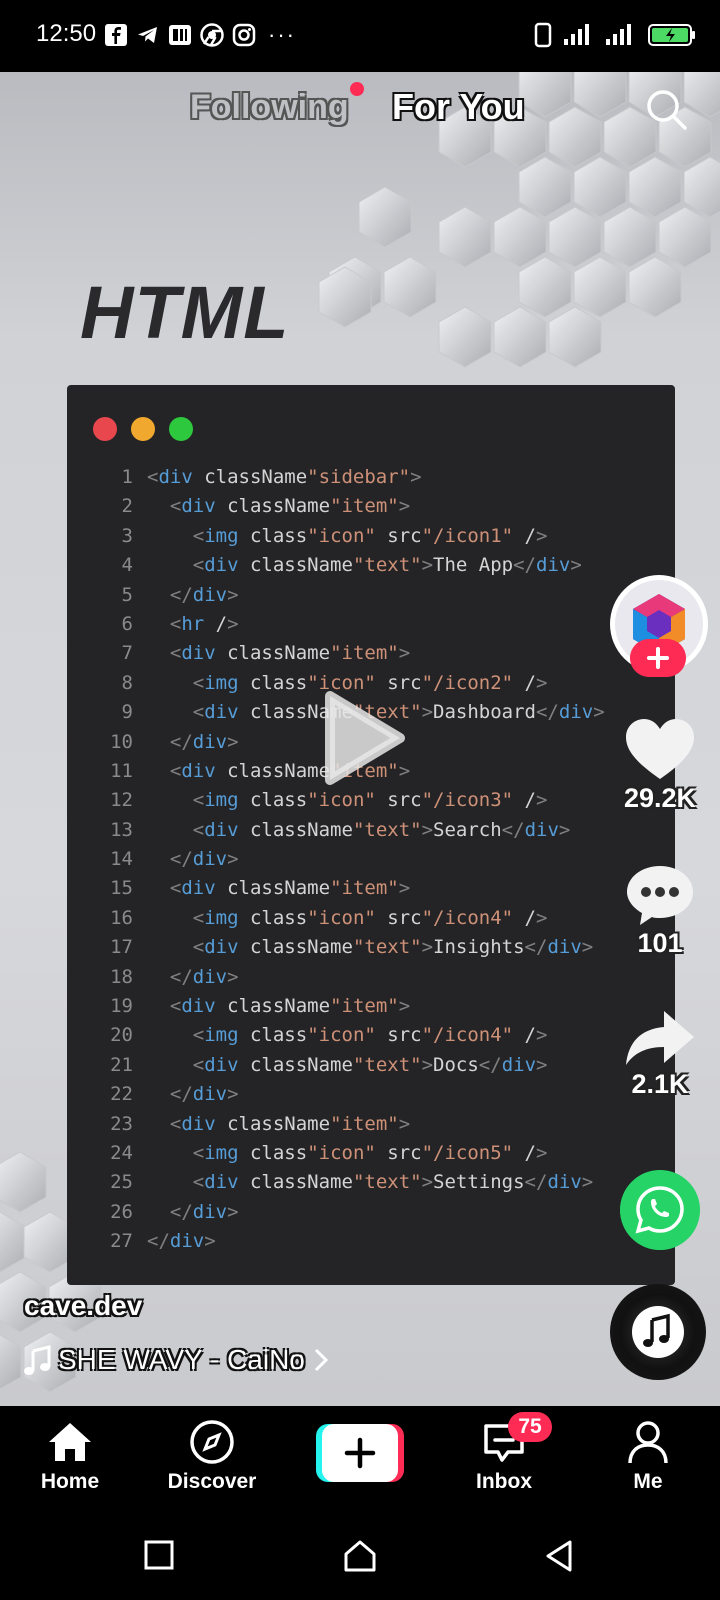 The height and width of the screenshot is (1600, 720). I want to click on battery-charging-icon, so click(671, 35).